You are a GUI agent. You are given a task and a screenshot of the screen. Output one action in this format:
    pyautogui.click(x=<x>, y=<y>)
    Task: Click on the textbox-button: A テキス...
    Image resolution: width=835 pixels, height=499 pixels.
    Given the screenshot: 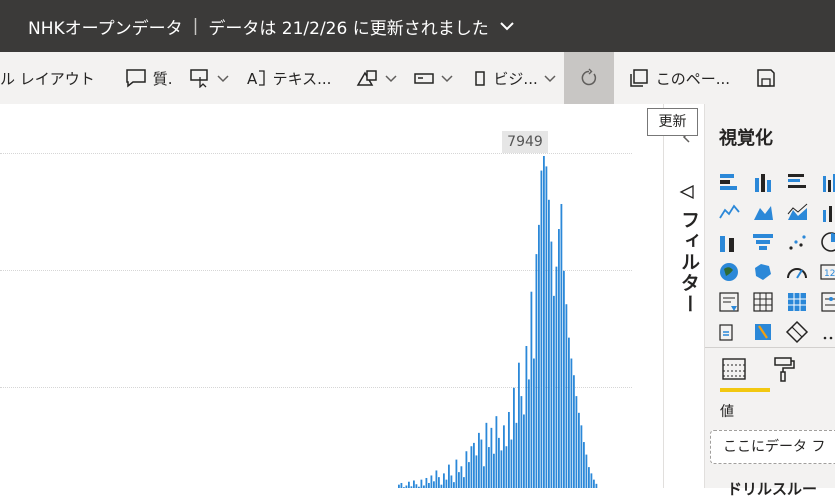 What is the action you would take?
    pyautogui.click(x=288, y=78)
    